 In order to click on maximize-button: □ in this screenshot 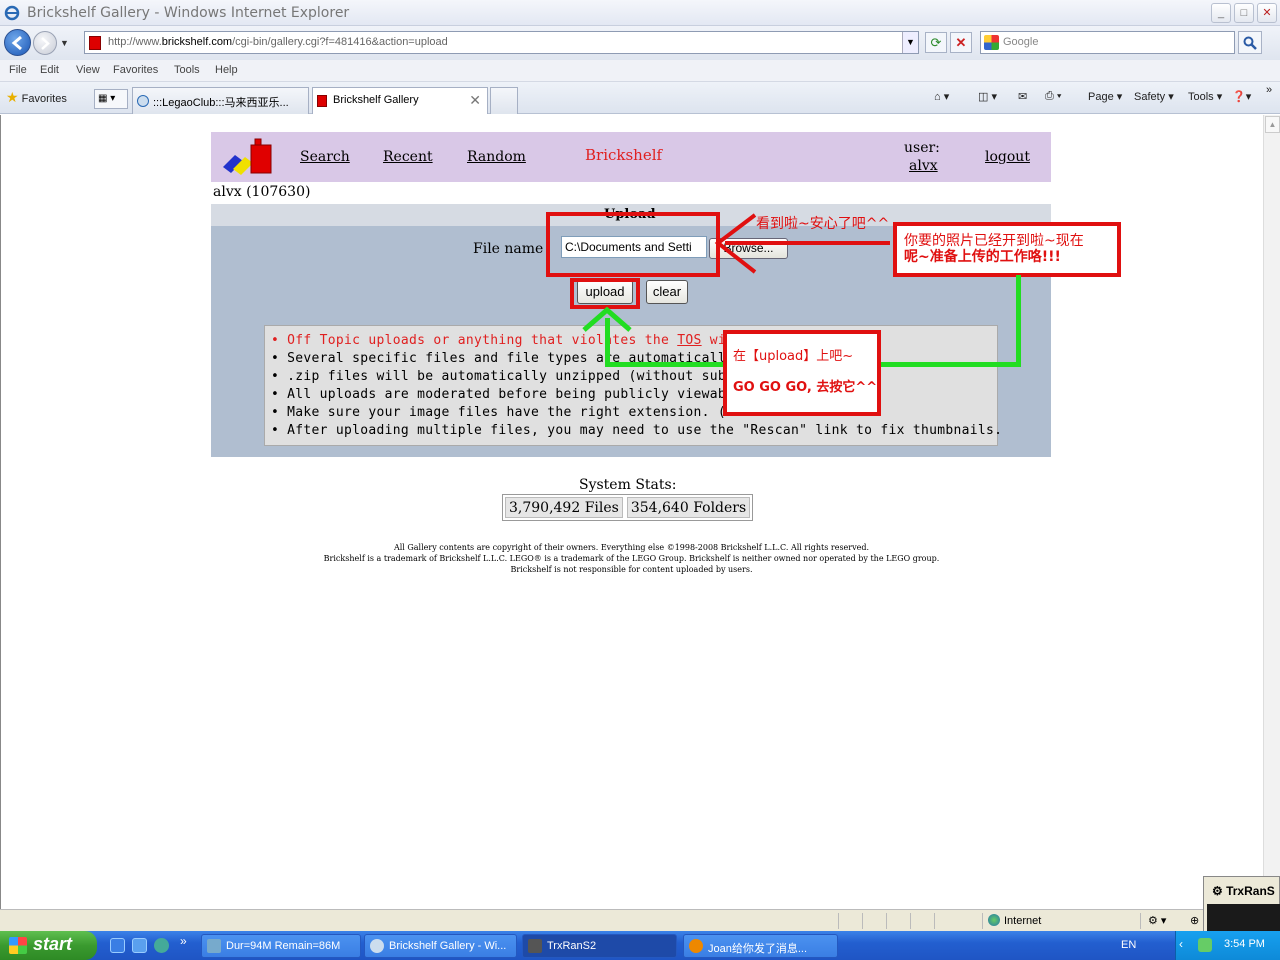, I will do `click(1244, 13)`.